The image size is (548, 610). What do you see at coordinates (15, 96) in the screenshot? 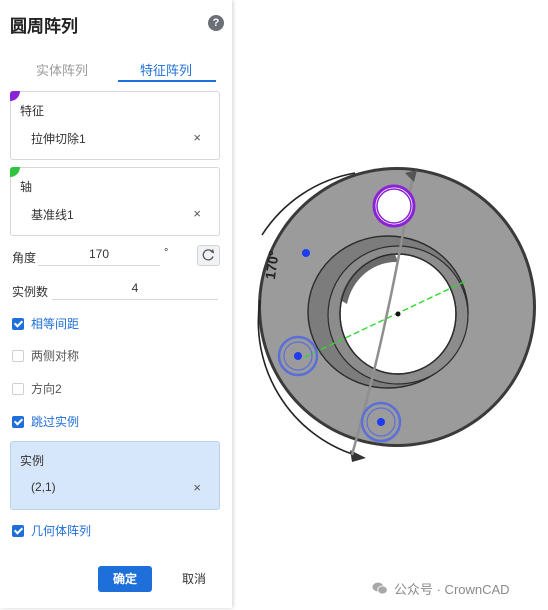
I see `feature-color-marker` at bounding box center [15, 96].